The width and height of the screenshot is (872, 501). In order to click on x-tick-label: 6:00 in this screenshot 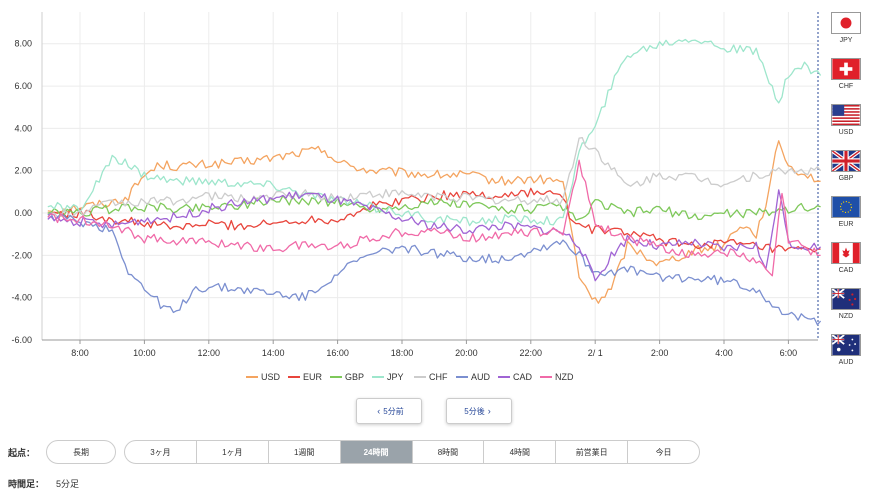, I will do `click(789, 353)`.